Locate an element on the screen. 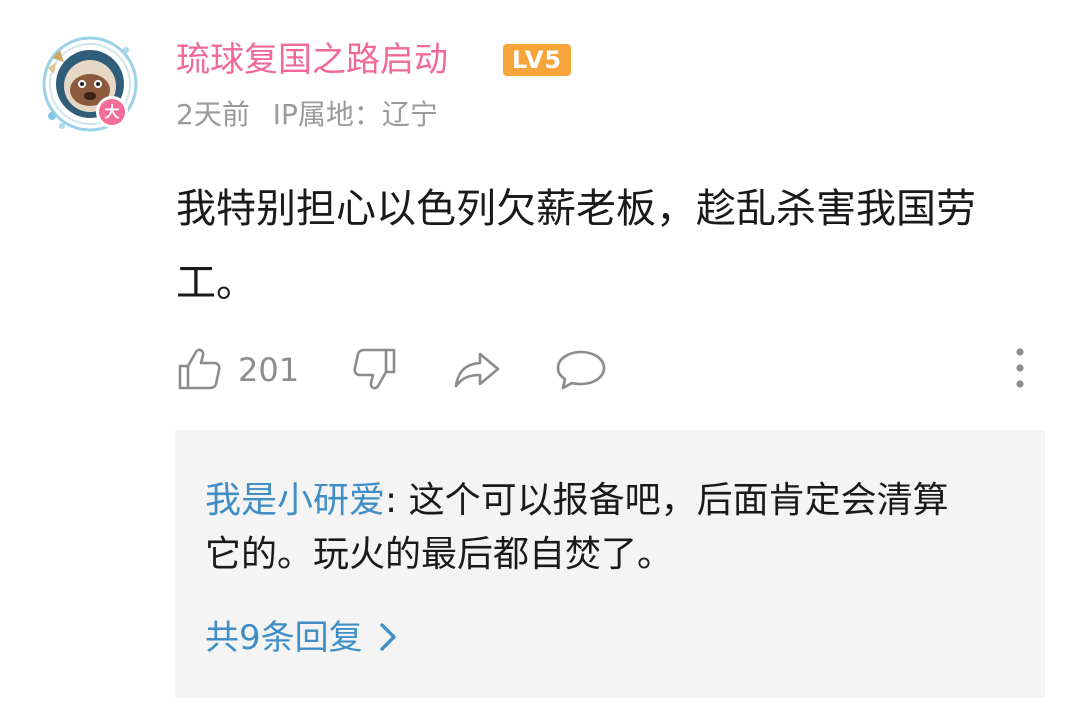 This screenshot has width=1080, height=716. post-time: 2天前 is located at coordinates (213, 114).